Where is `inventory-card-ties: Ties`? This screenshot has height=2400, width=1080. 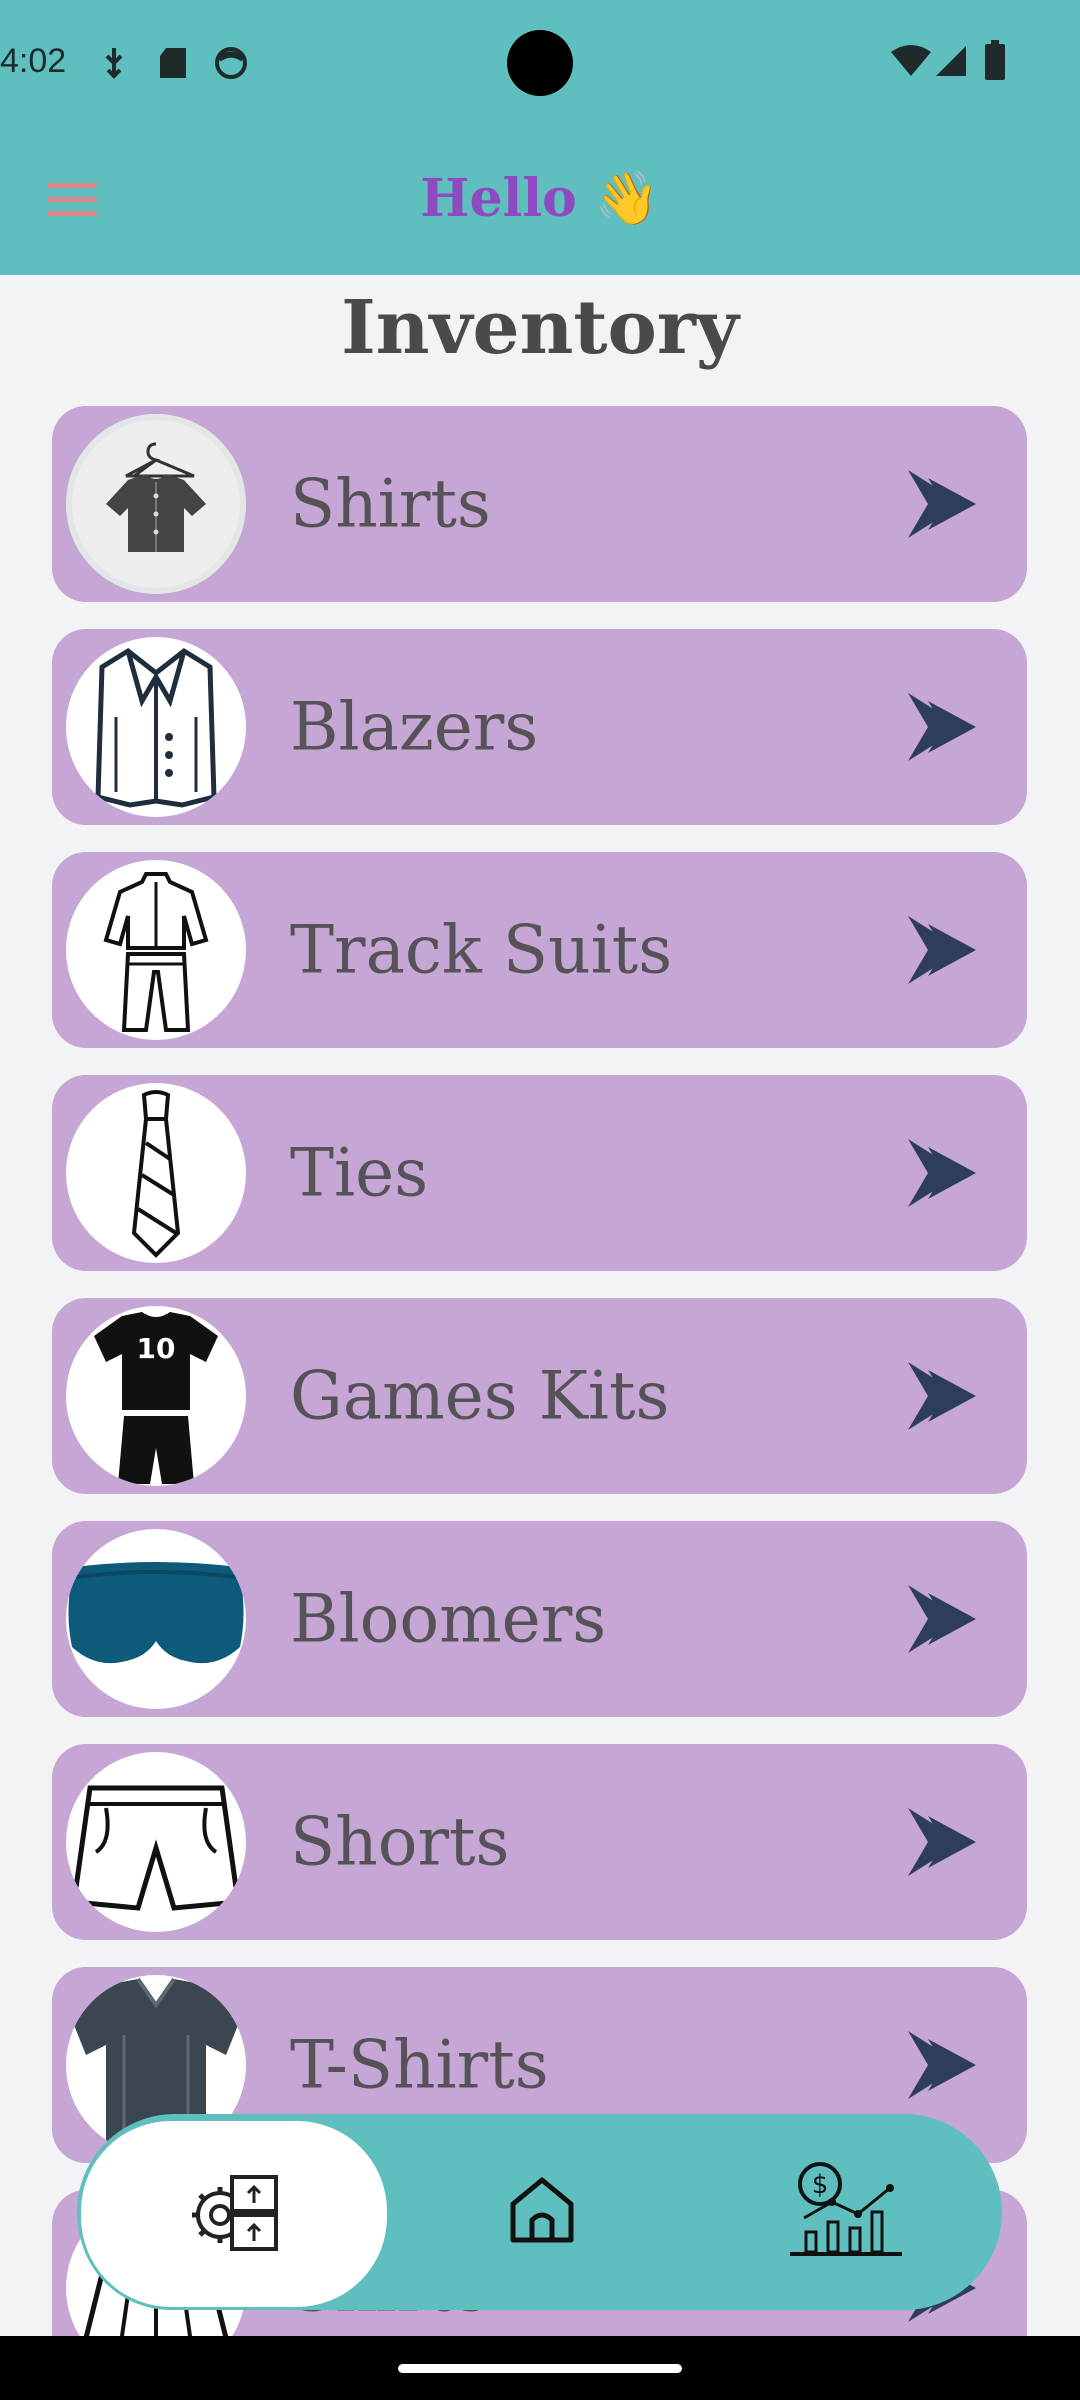
inventory-card-ties: Ties is located at coordinates (539, 1173).